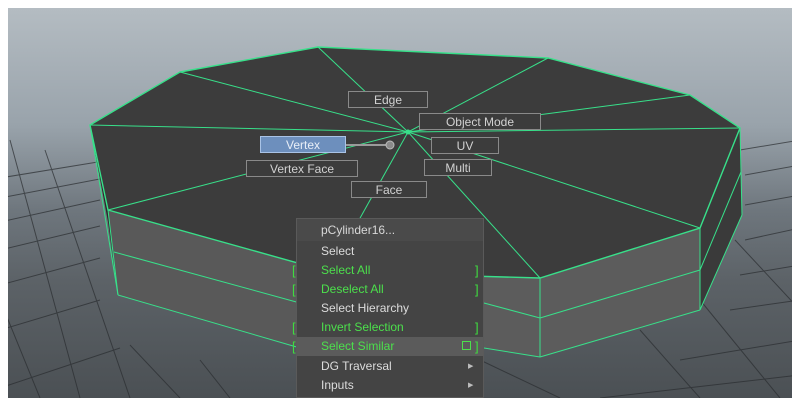 This screenshot has width=792, height=398. What do you see at coordinates (302, 168) in the screenshot?
I see `marking-menu-vertex-face: Vertex Face` at bounding box center [302, 168].